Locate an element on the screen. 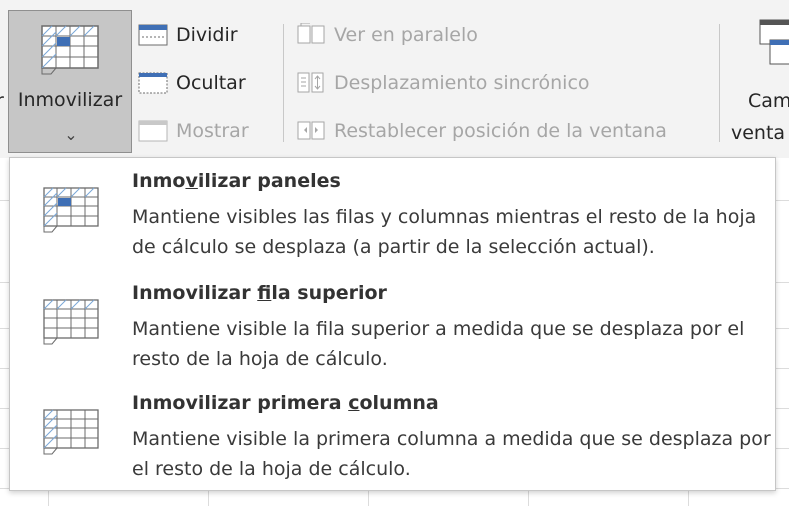  hide-button: Ocultar is located at coordinates (192, 83).